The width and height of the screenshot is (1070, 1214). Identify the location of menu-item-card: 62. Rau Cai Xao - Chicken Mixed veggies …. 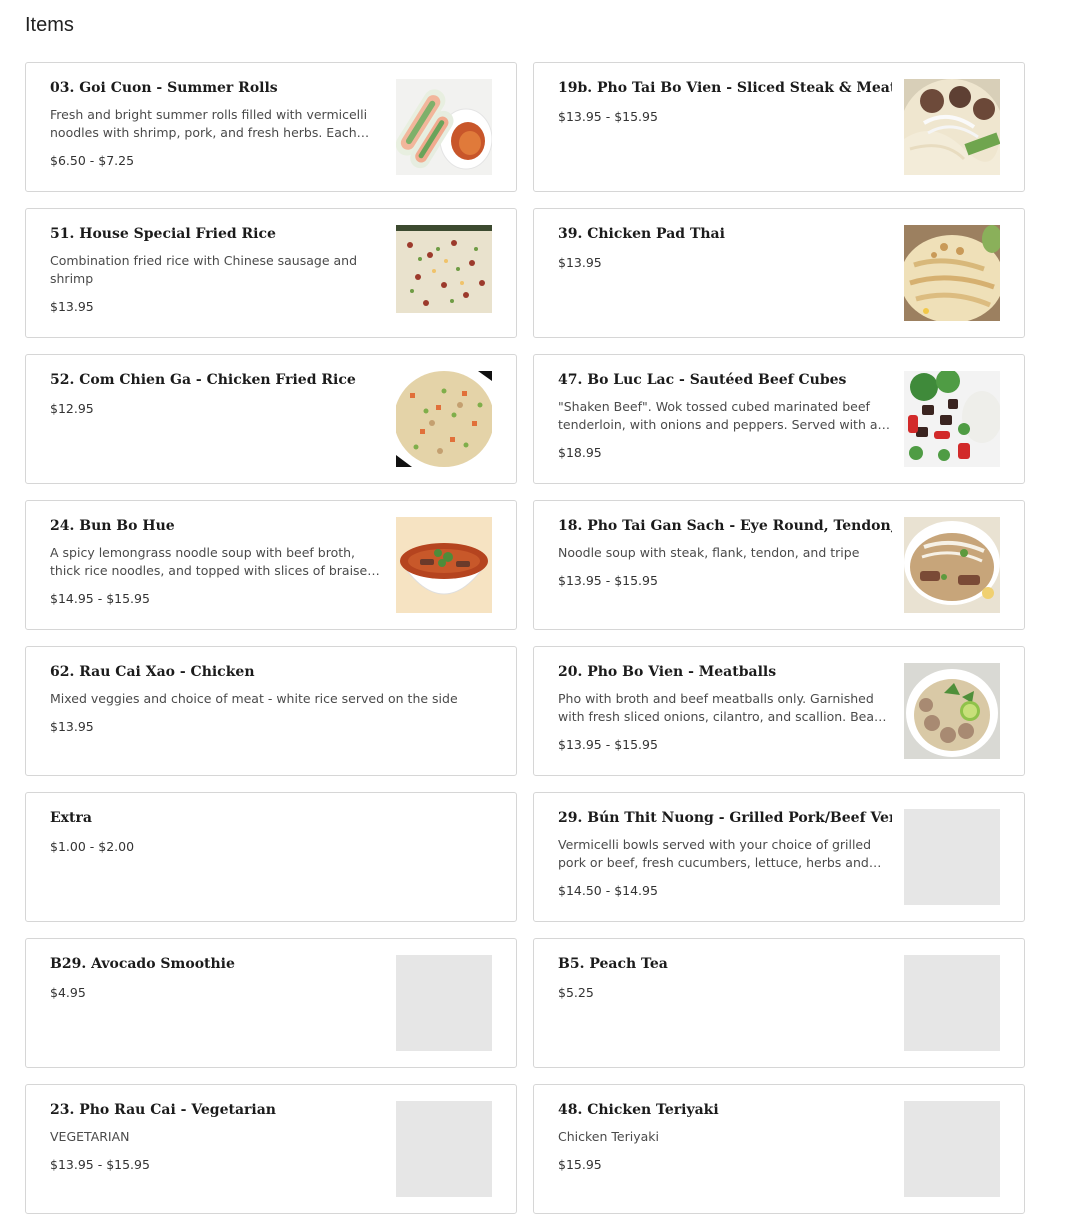
(271, 711).